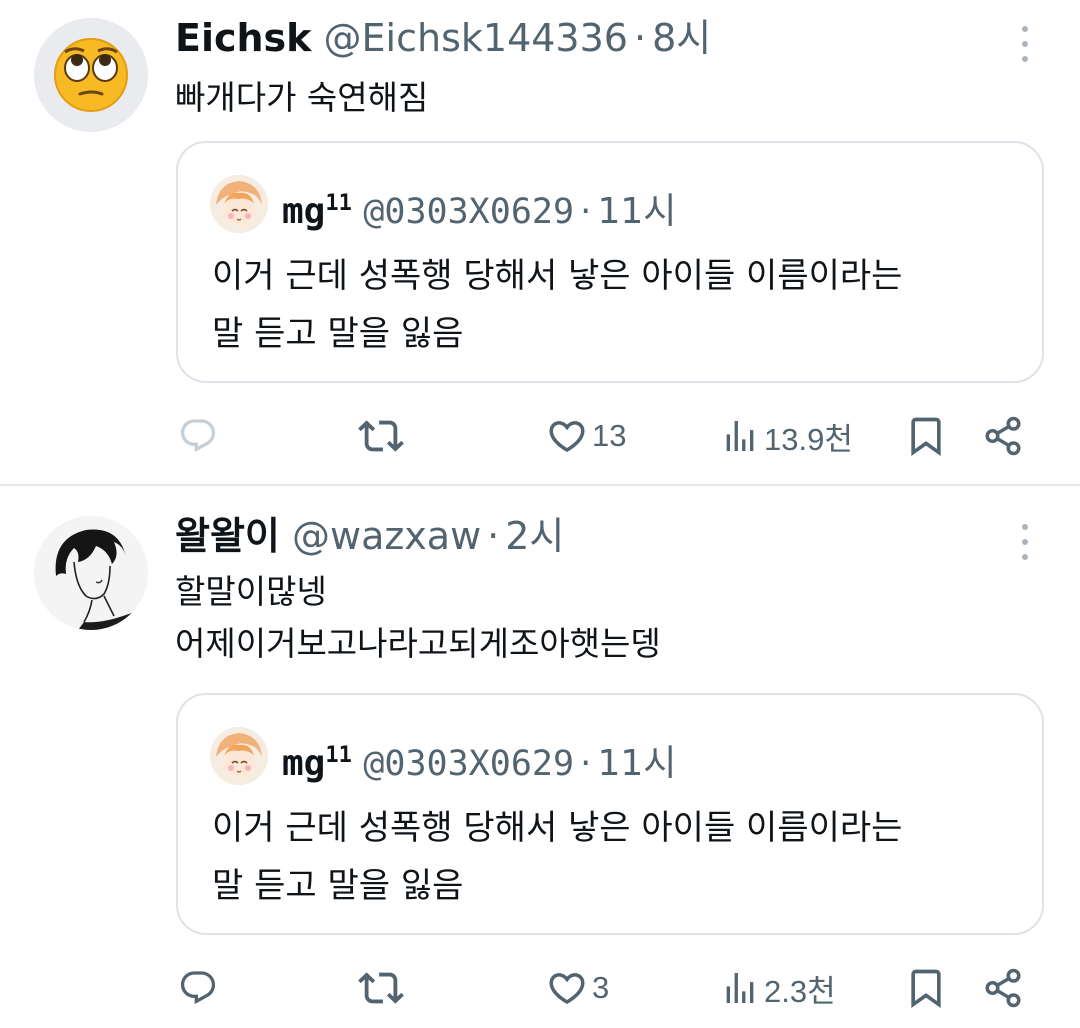  I want to click on views-count: 2.3천, so click(800, 991).